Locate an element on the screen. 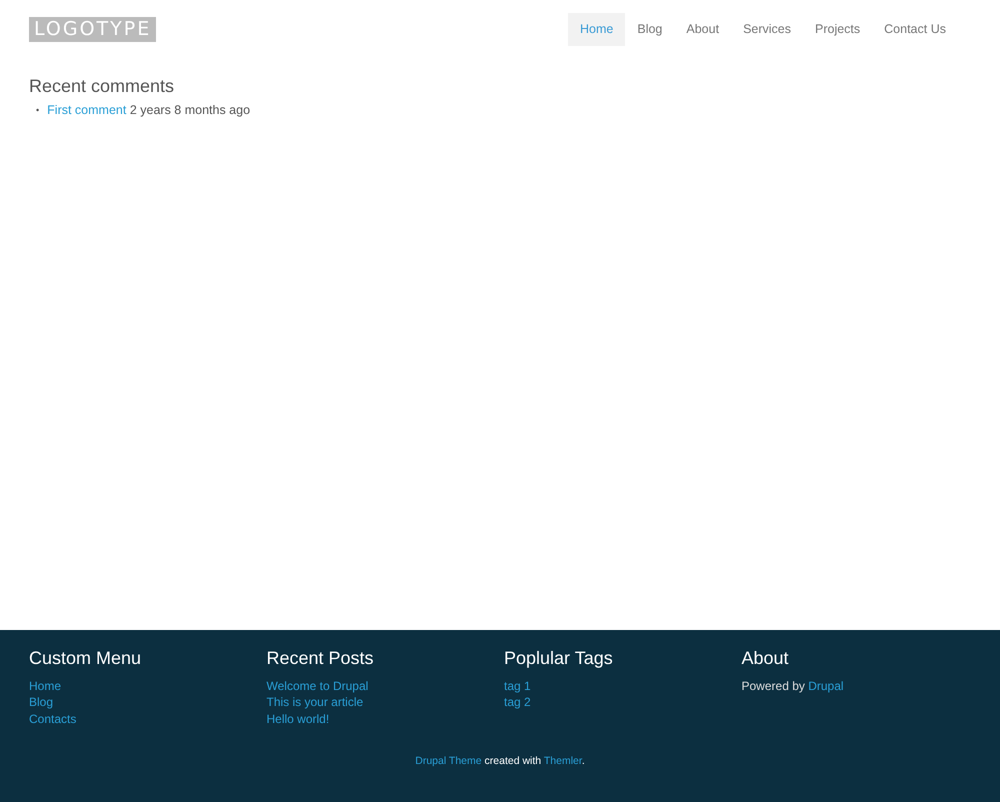 The width and height of the screenshot is (1000, 802). comment-time: 2 years 8 months ago is located at coordinates (190, 109).